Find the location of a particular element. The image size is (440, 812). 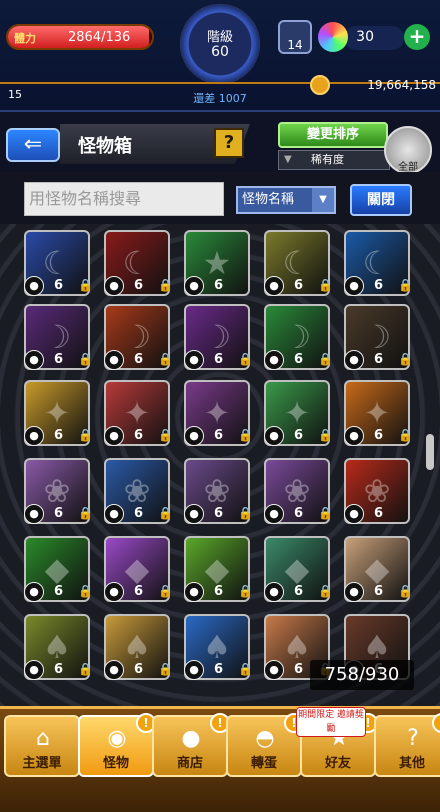

scrollbar is located at coordinates (430, 452).